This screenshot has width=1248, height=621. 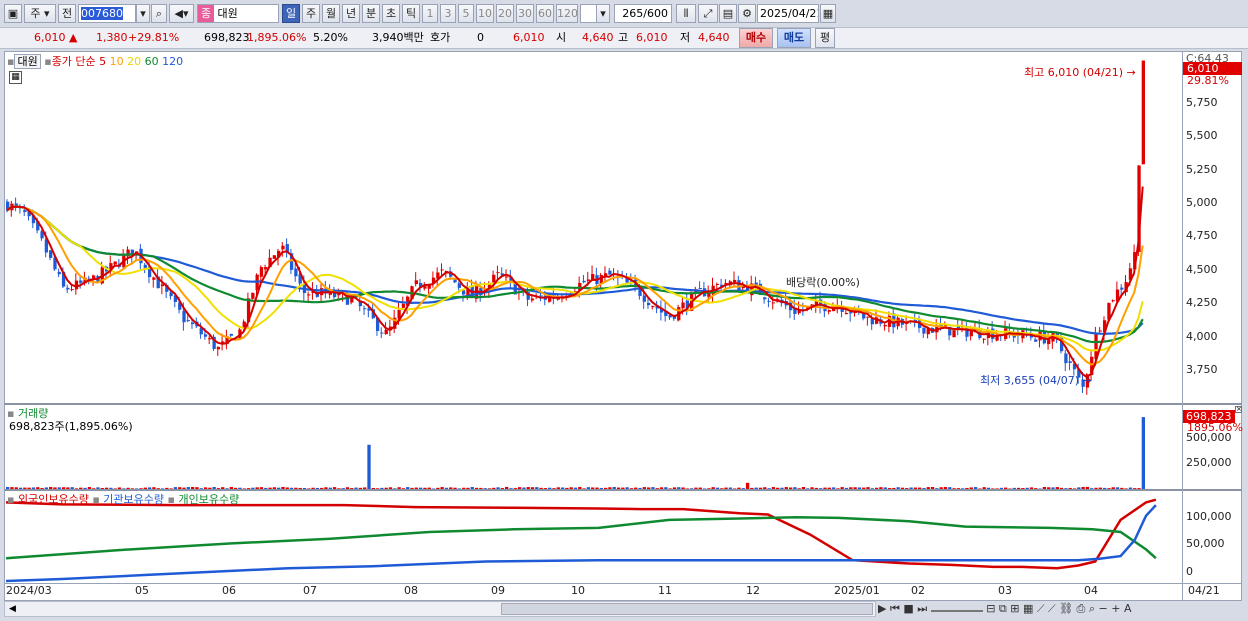 What do you see at coordinates (440, 609) in the screenshot?
I see `horizontal-scrollbar: ◀` at bounding box center [440, 609].